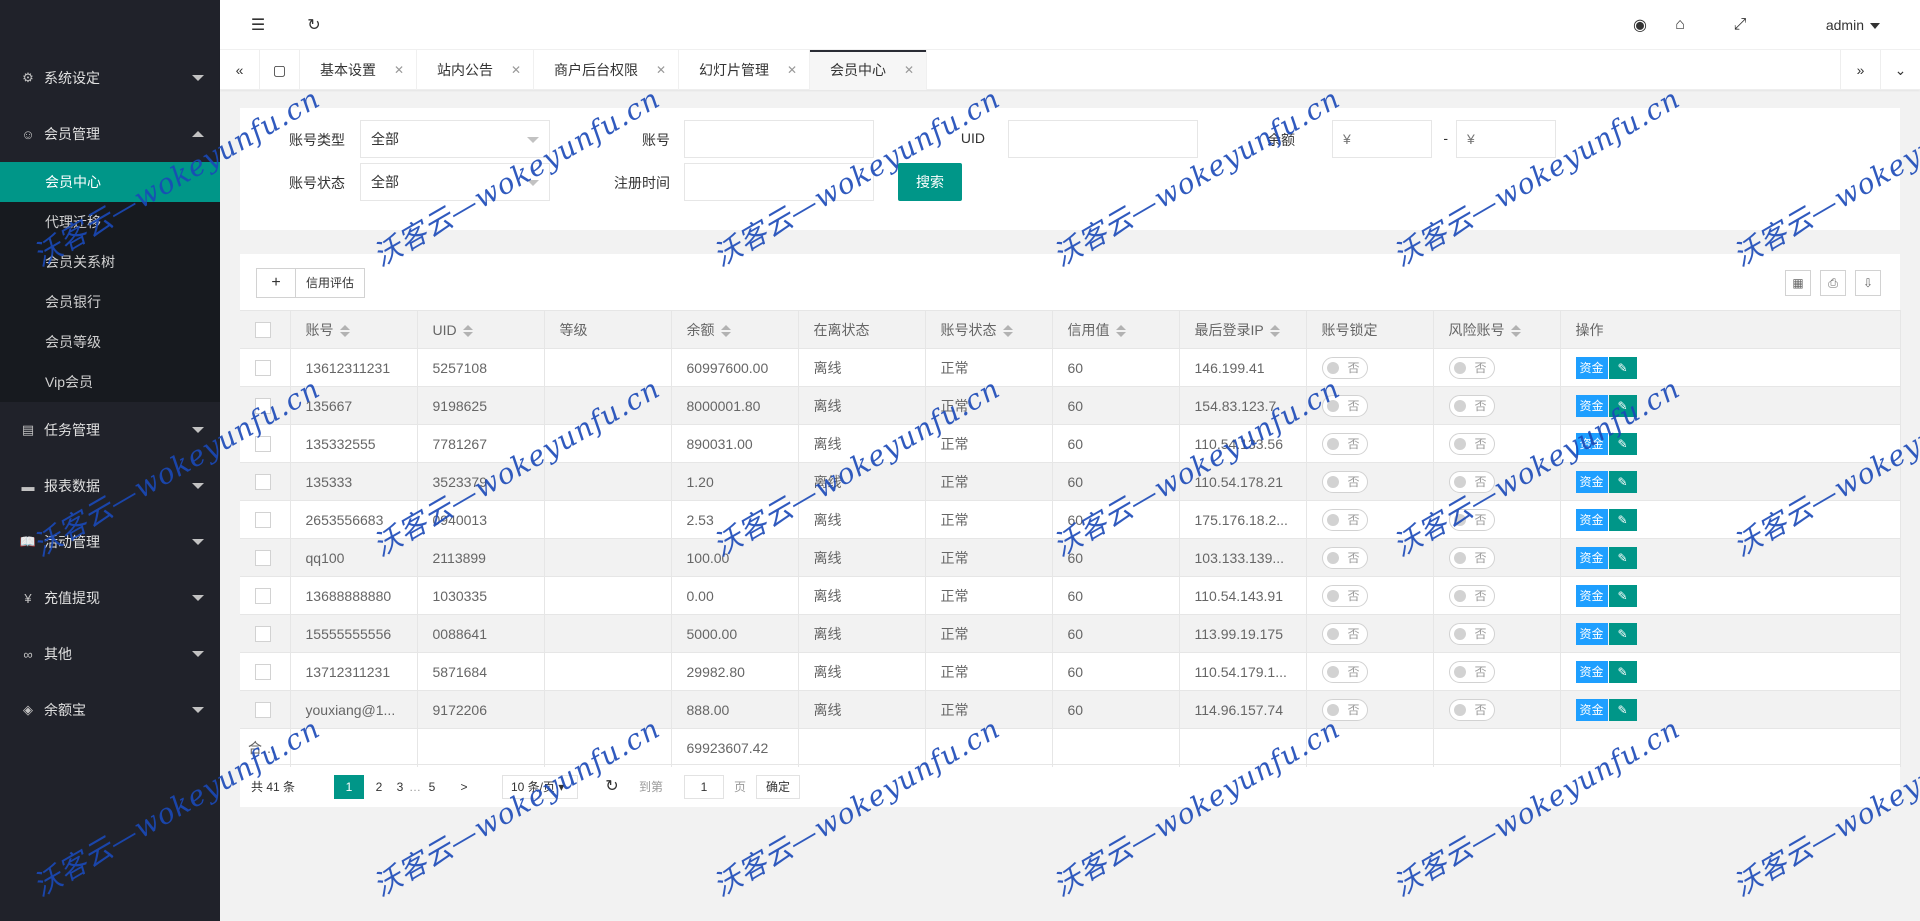 This screenshot has width=1920, height=921. What do you see at coordinates (110, 302) in the screenshot?
I see `sidebar-item-member-bank: 会员银行` at bounding box center [110, 302].